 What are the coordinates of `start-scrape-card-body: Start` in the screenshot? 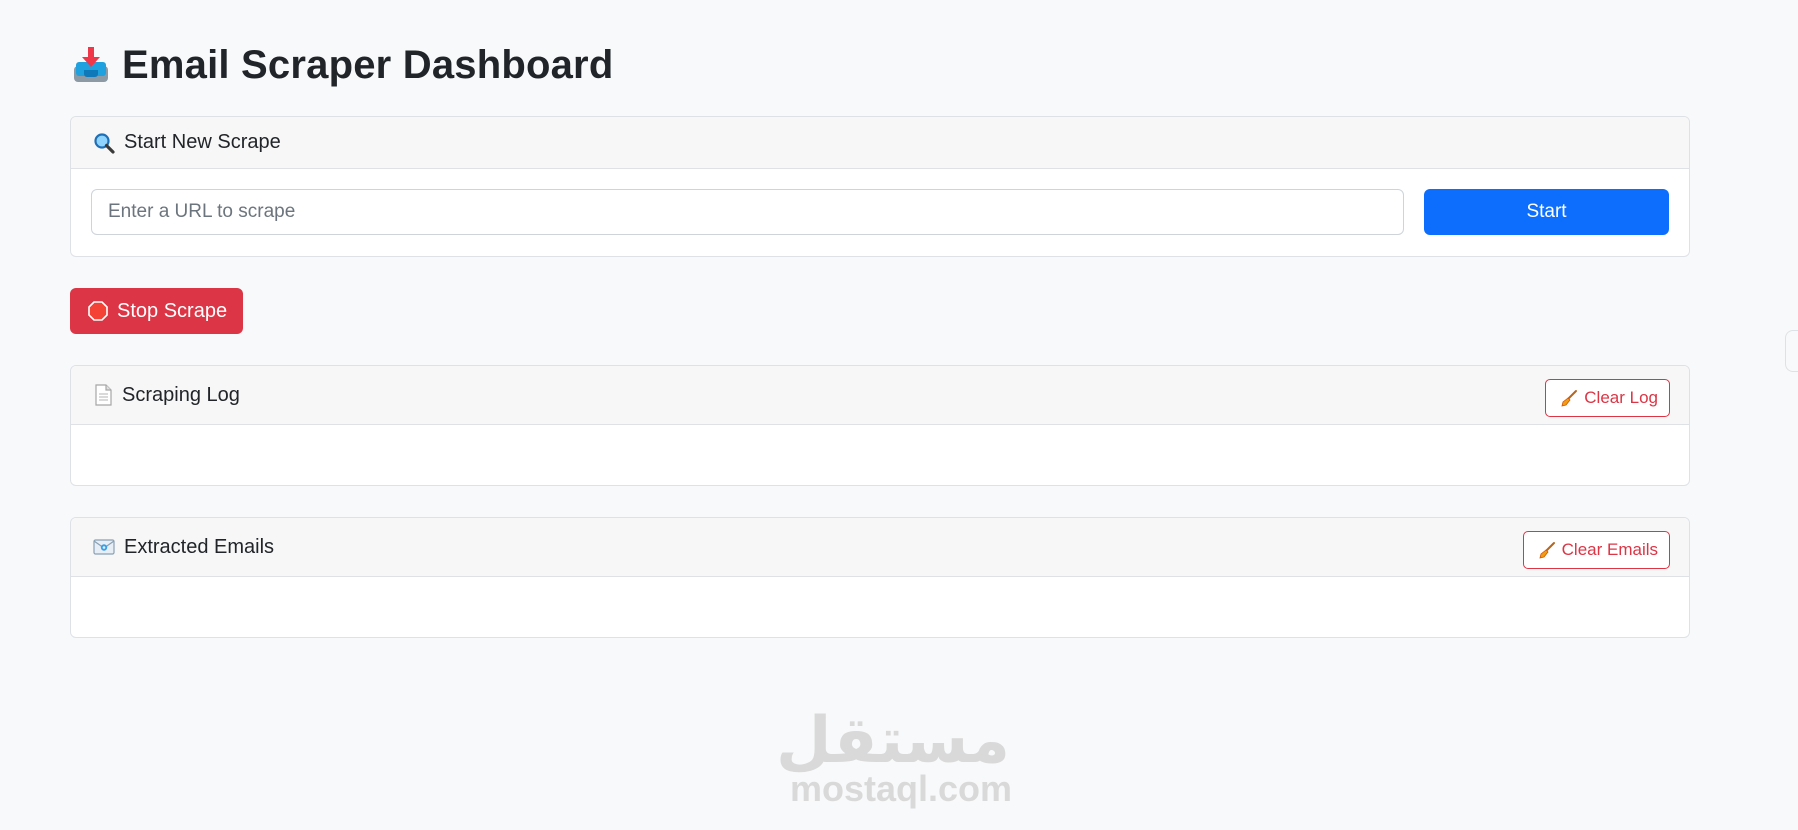 It's located at (880, 212).